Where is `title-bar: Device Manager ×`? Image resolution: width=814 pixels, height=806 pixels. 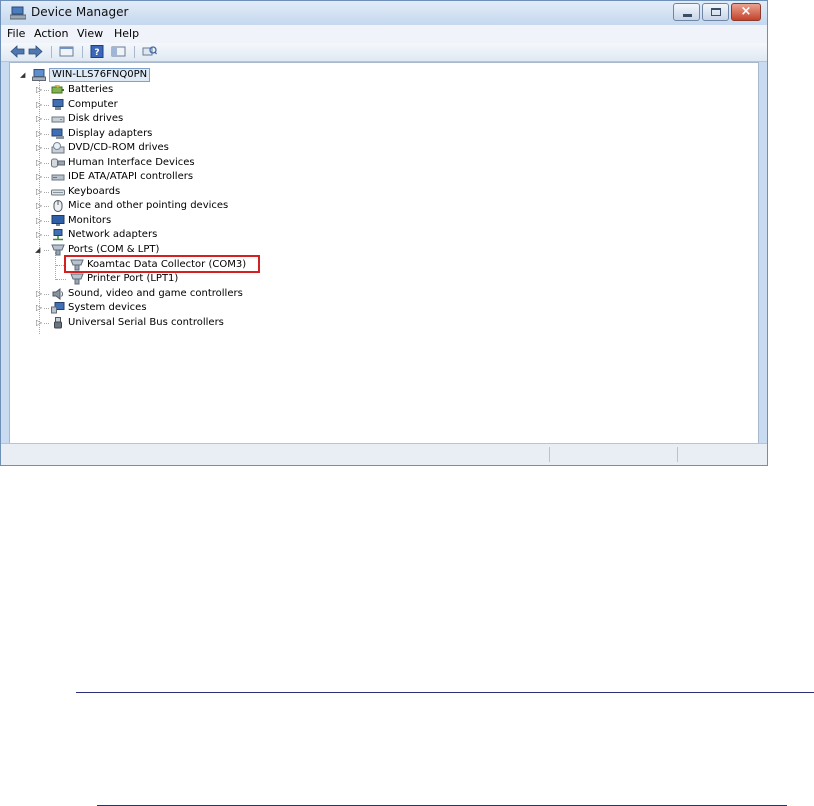 title-bar: Device Manager × is located at coordinates (384, 13).